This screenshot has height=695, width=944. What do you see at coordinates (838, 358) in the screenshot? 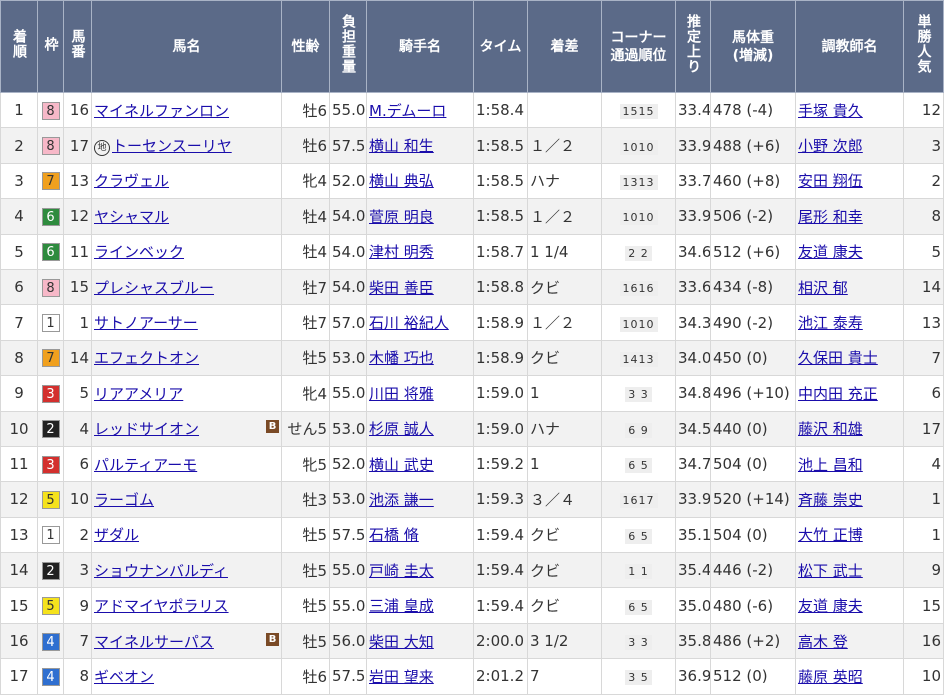
I see `trainer-link: 久保田 貴士` at bounding box center [838, 358].